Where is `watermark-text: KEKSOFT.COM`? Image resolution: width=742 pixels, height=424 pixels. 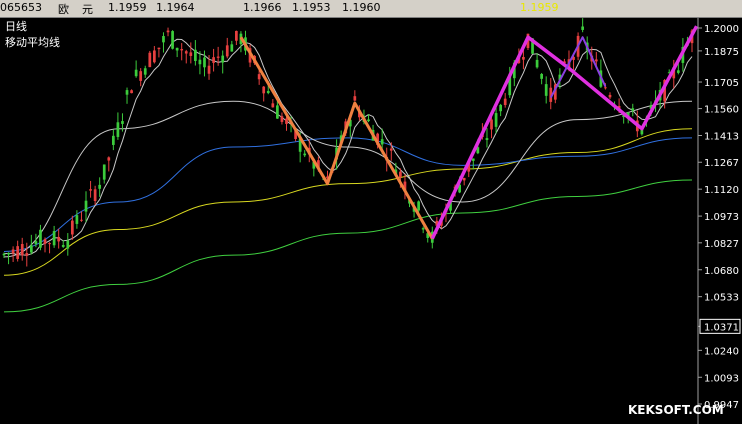
watermark-text: KEKSOFT.COM is located at coordinates (676, 410).